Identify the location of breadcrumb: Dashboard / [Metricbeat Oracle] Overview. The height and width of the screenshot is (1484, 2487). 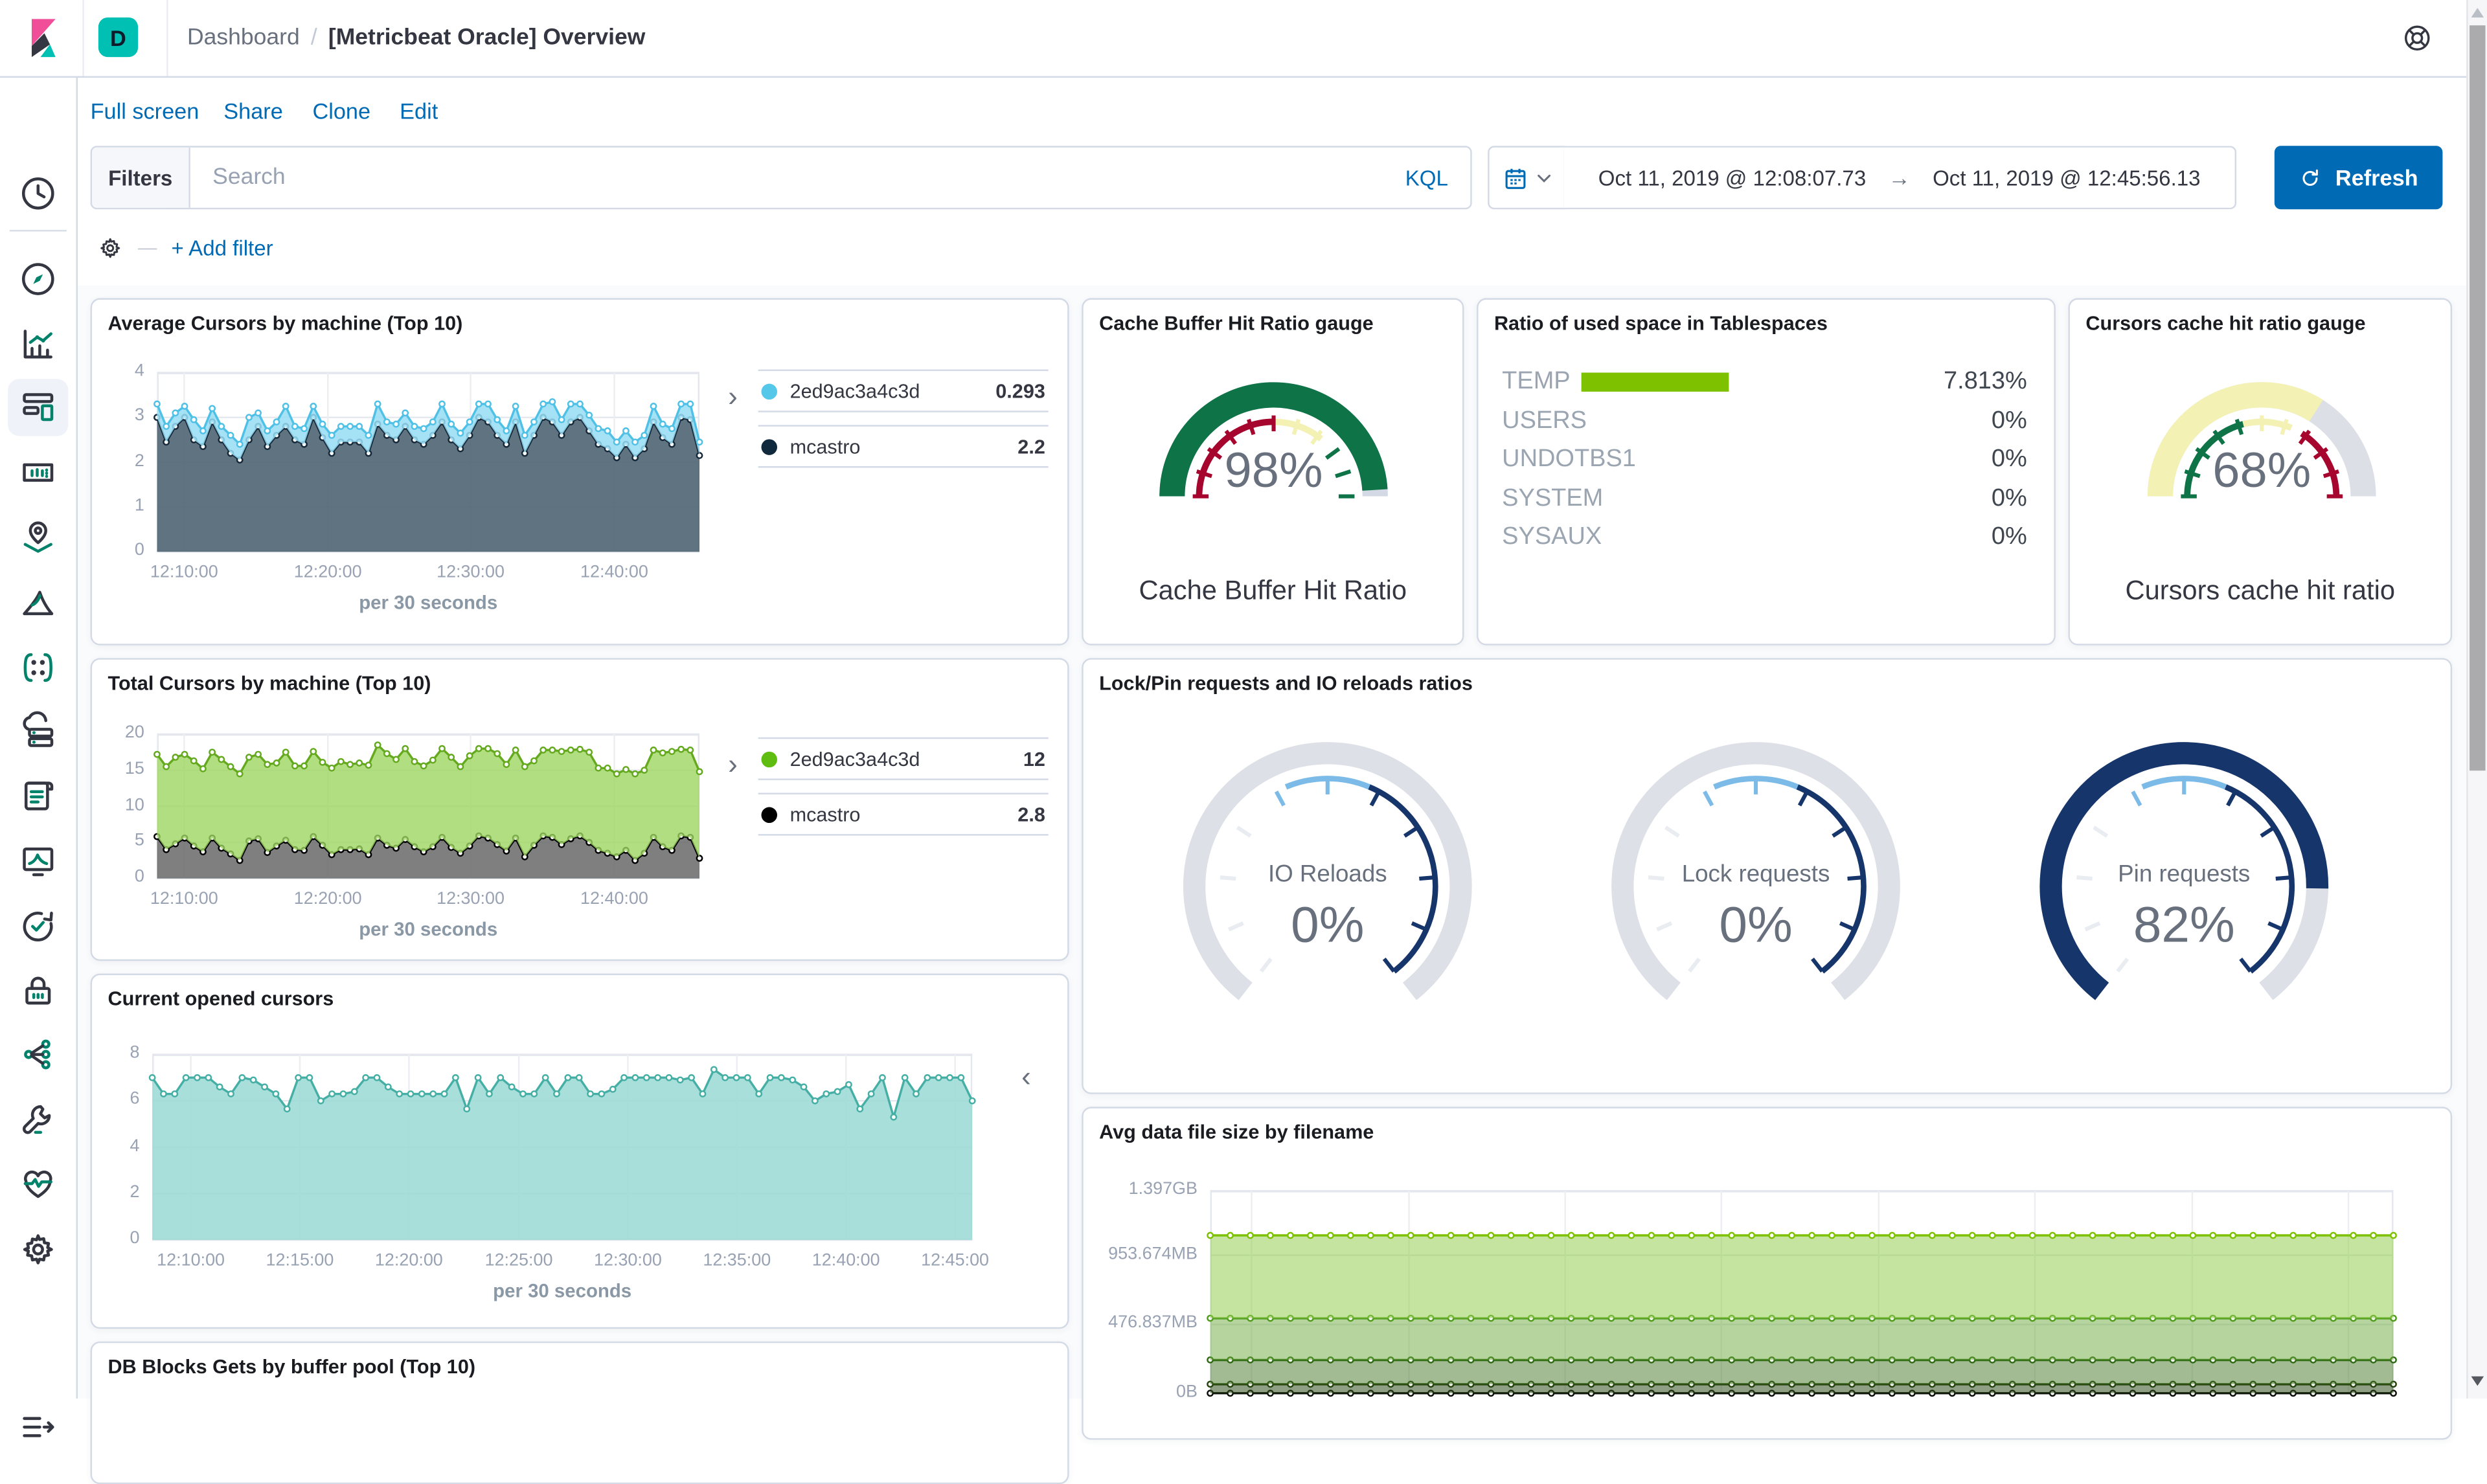
(417, 38).